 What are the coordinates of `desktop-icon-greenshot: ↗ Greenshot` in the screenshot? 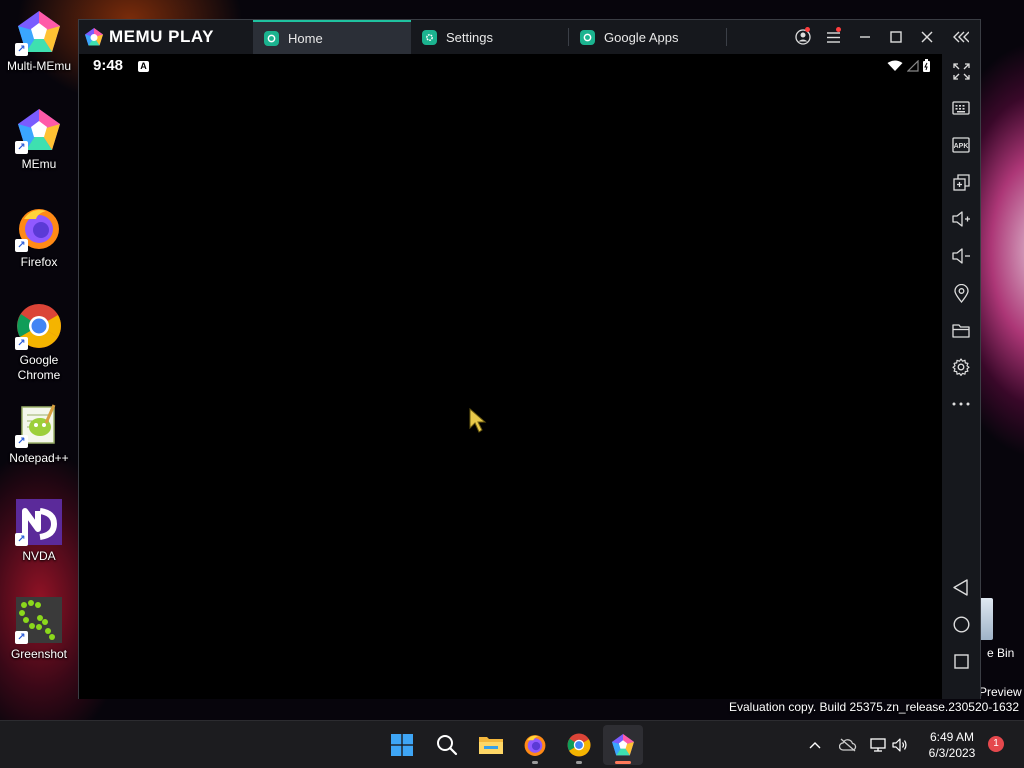 It's located at (39, 629).